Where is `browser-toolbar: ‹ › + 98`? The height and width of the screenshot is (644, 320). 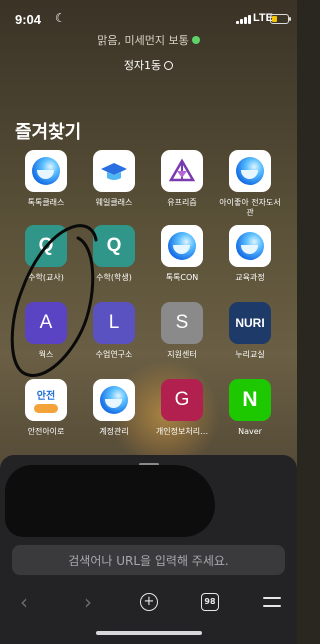
browser-toolbar: ‹ › + 98 is located at coordinates (148, 602).